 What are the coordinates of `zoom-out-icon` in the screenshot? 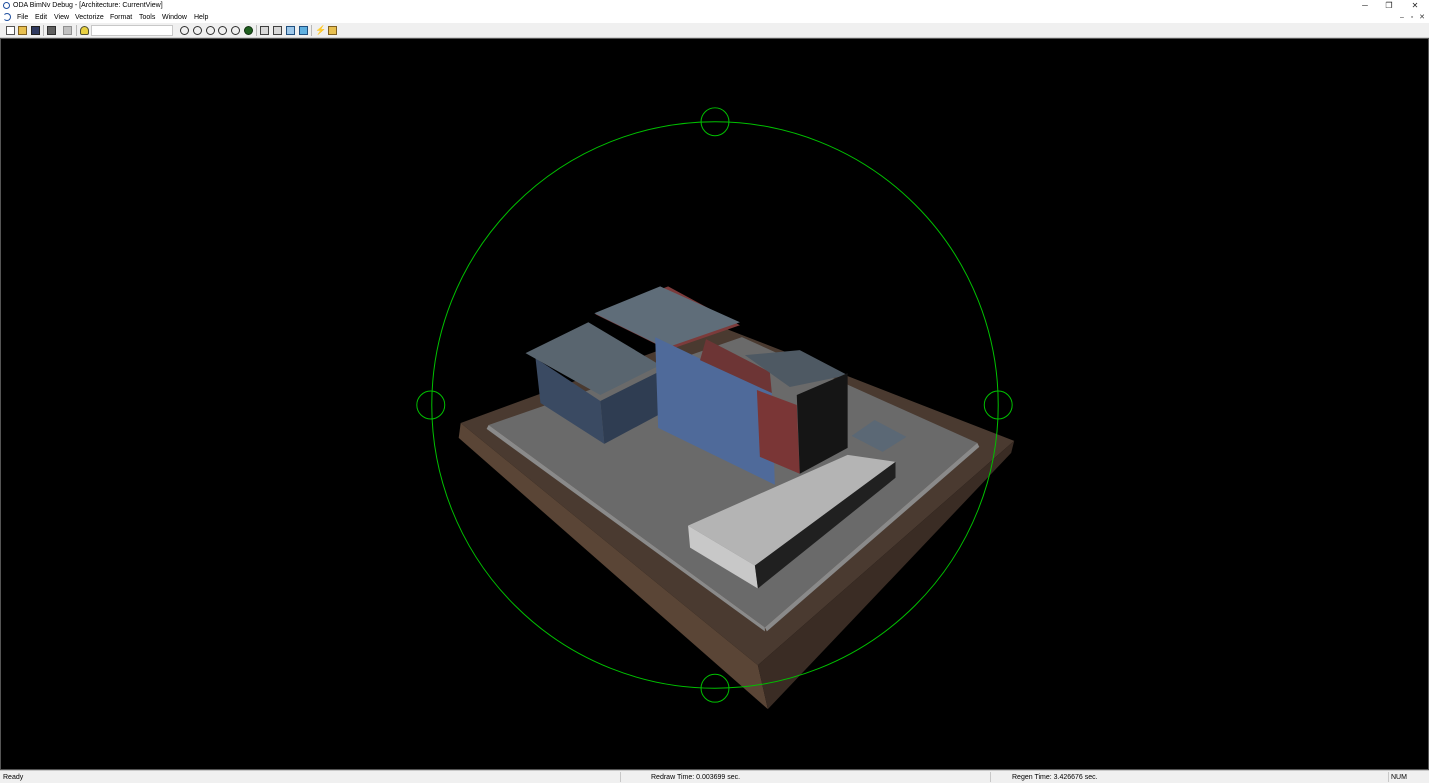 It's located at (210, 30).